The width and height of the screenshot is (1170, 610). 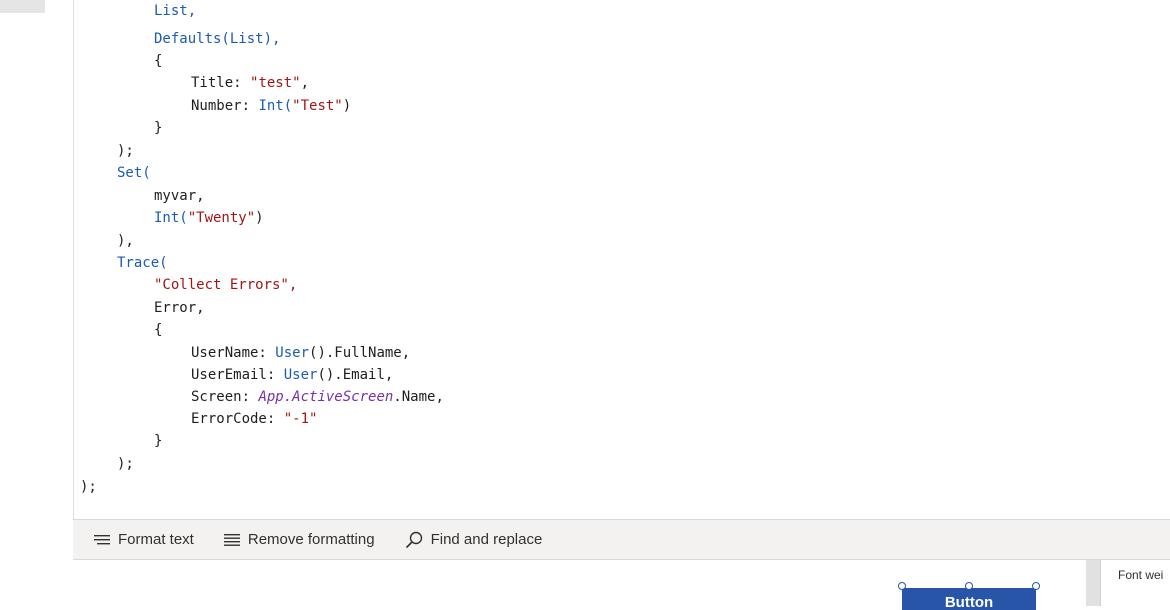 I want to click on code-line: ErrorCode: "-1", so click(x=254, y=419).